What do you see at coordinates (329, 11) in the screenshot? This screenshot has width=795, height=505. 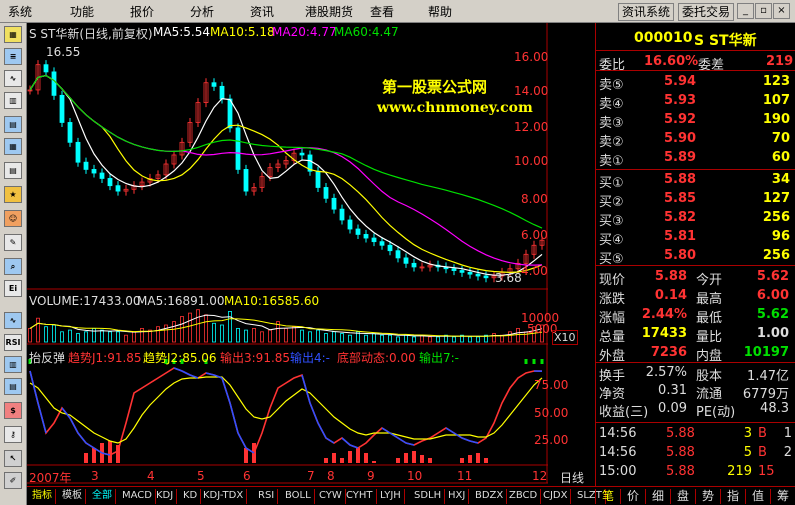 I see `menu-hk-futures: 港股期货` at bounding box center [329, 11].